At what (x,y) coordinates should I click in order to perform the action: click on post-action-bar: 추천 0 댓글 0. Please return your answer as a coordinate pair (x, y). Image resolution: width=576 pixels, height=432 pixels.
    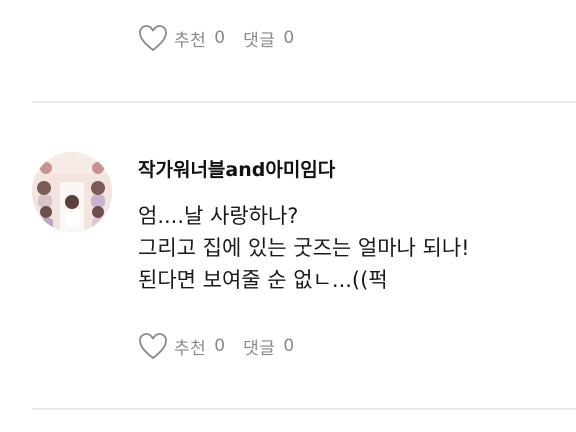
    Looking at the image, I should click on (216, 38).